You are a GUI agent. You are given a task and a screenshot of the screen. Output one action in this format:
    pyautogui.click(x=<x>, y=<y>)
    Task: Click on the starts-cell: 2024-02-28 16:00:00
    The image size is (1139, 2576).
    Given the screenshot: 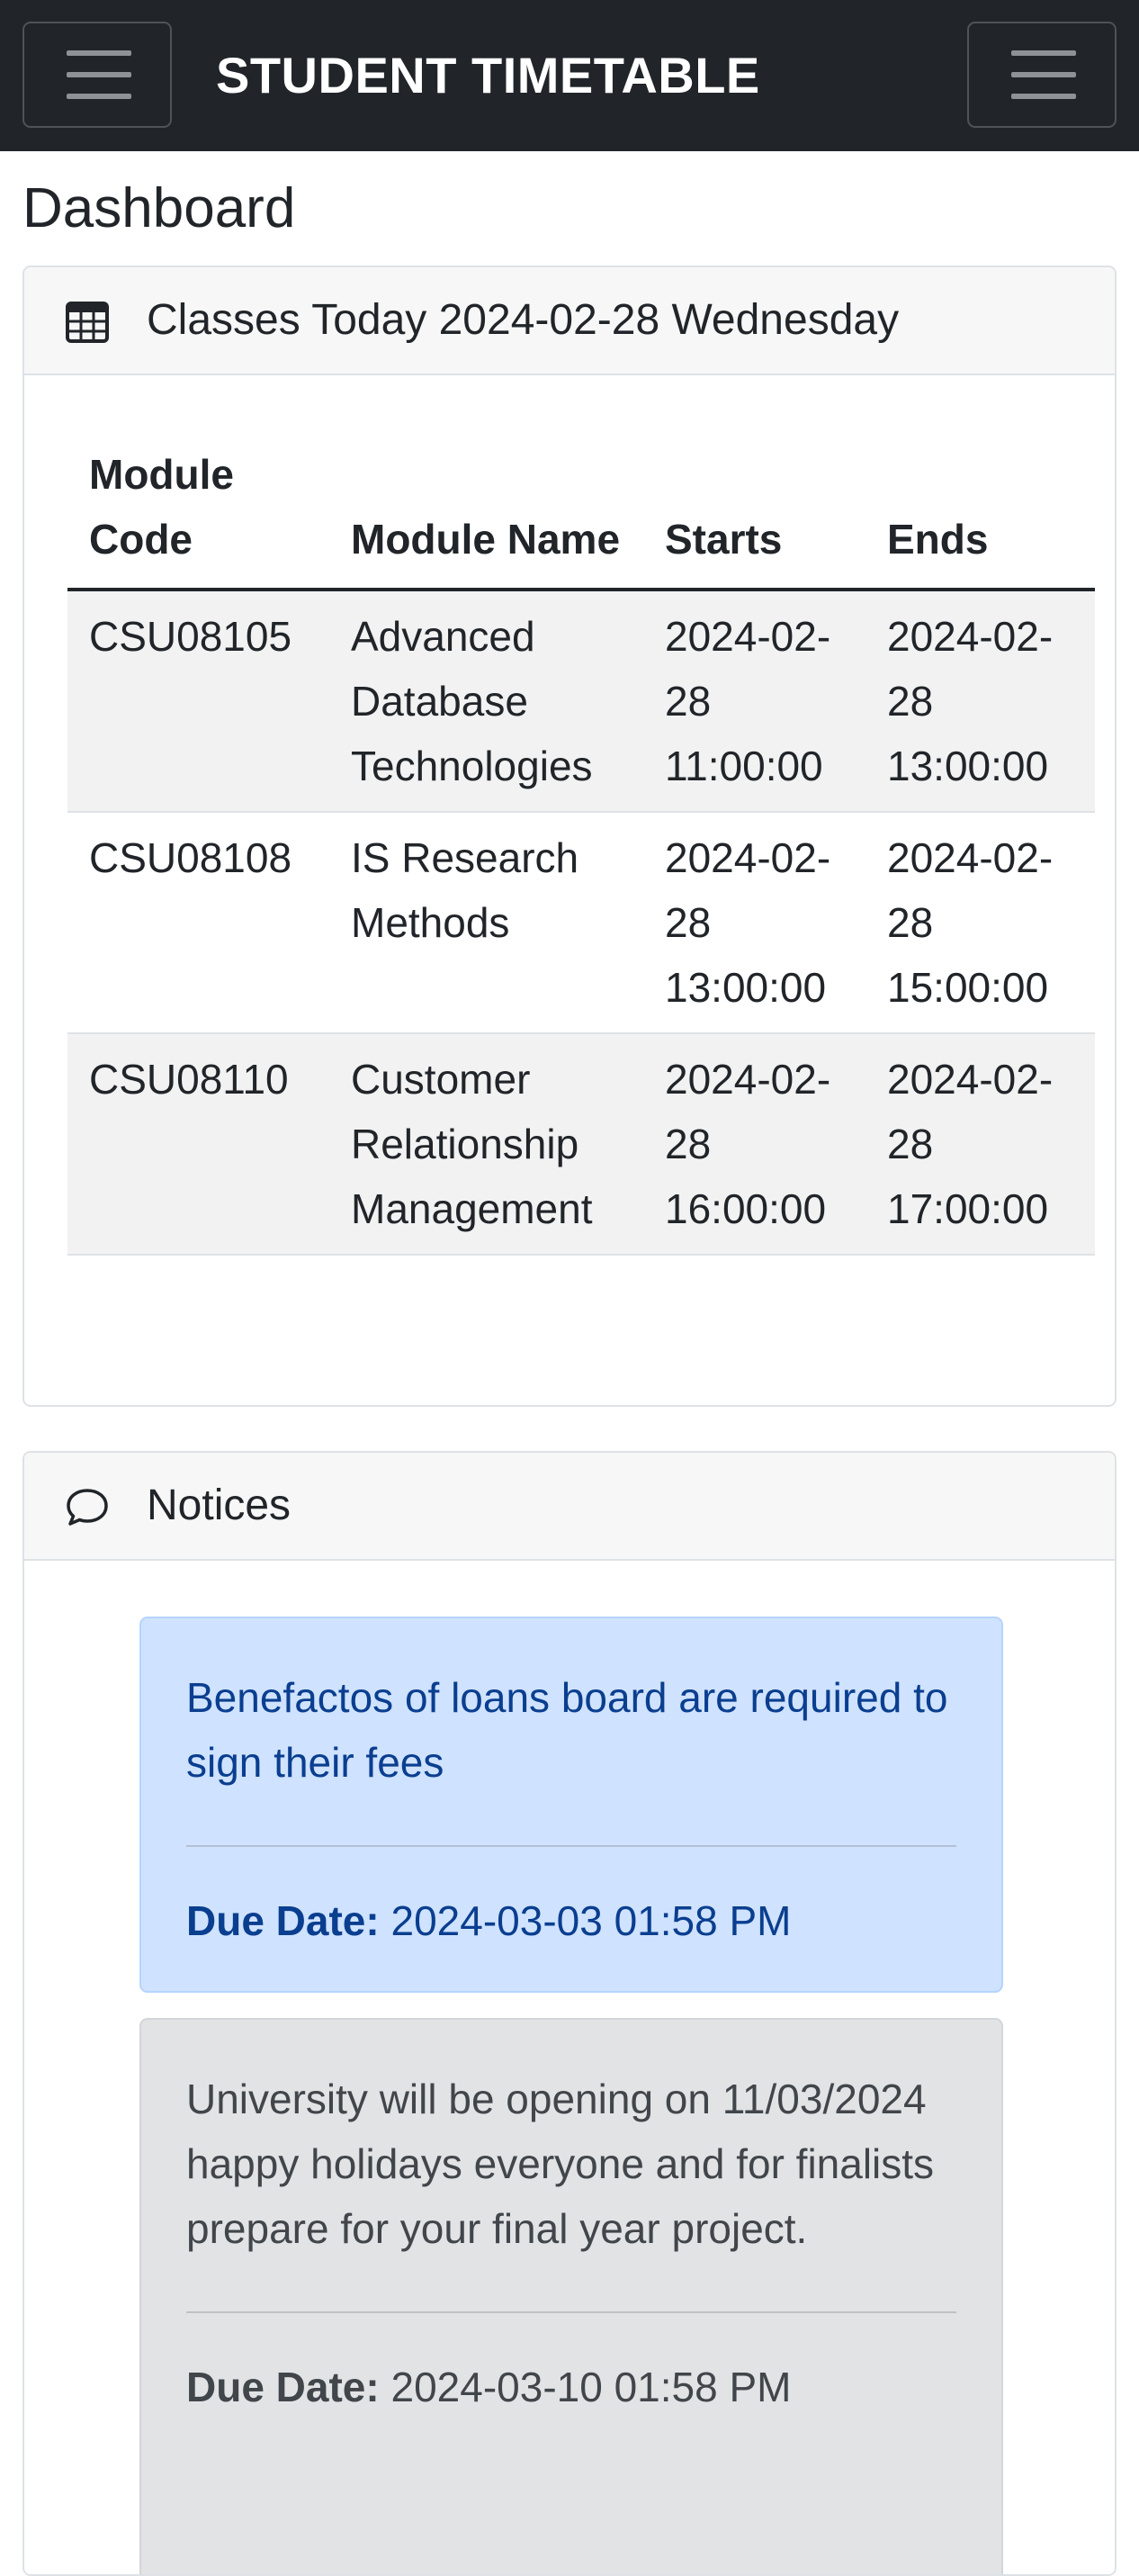 What is the action you would take?
    pyautogui.click(x=754, y=1144)
    